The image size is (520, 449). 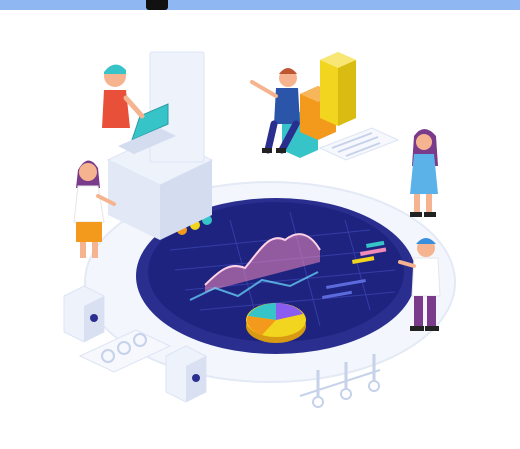 I want to click on pie-chart-icon, so click(x=276, y=323).